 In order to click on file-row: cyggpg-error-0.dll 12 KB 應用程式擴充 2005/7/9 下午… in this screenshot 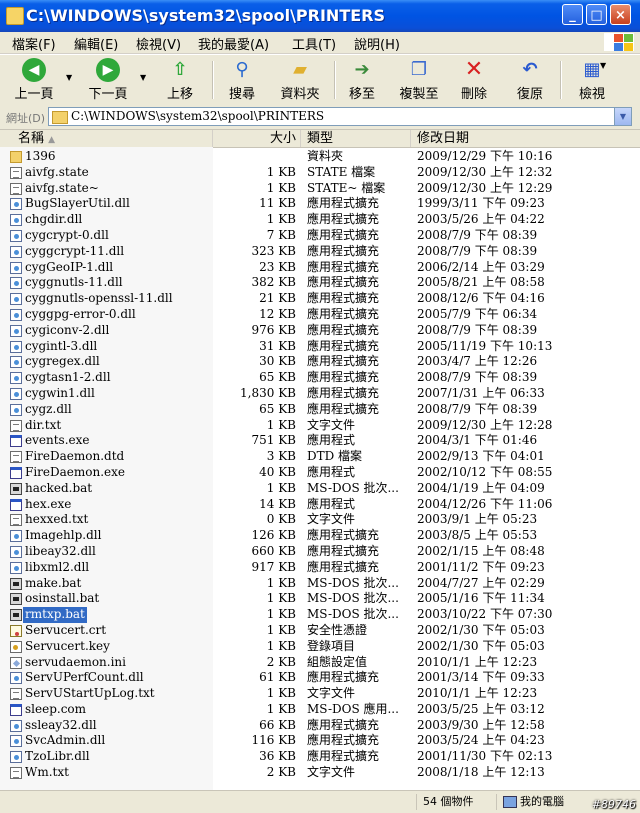, I will do `click(320, 315)`.